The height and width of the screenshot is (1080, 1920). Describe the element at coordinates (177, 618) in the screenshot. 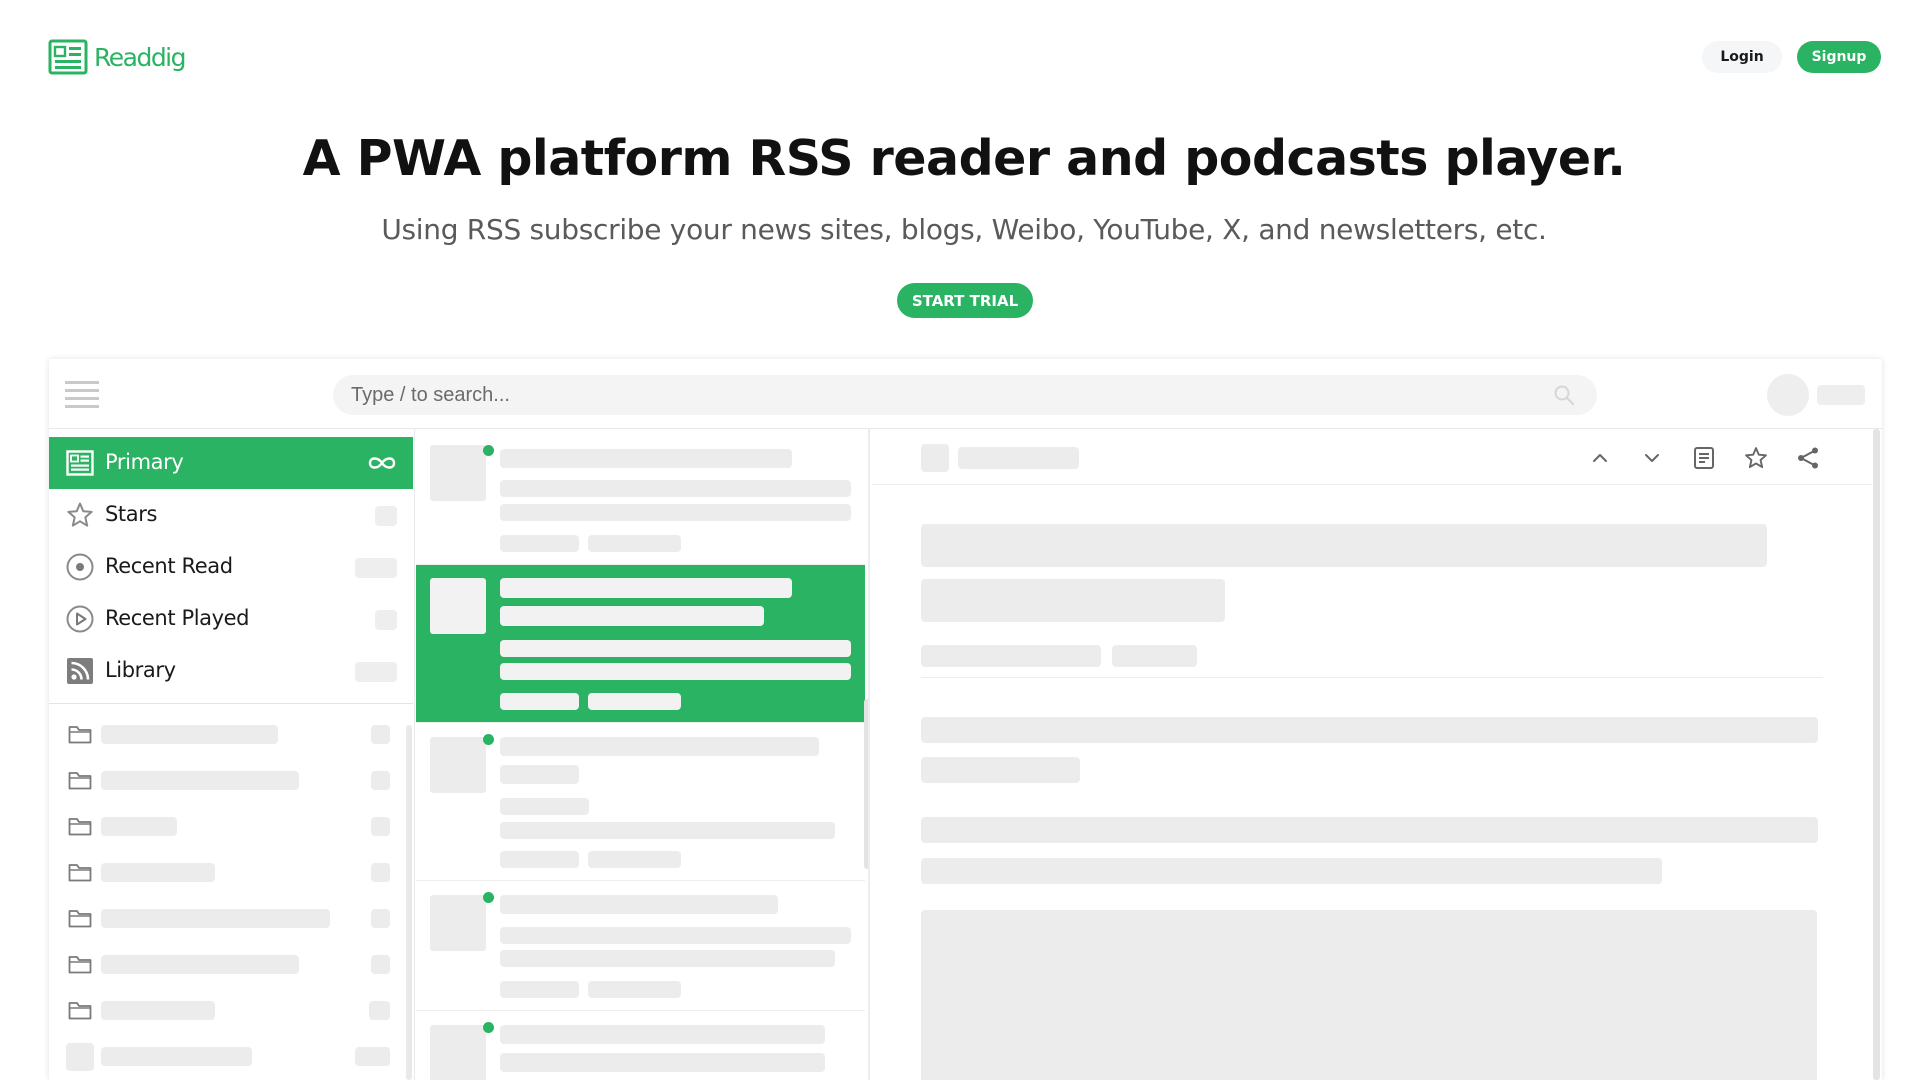

I see `sidebar-item-label: Recent Played` at that location.